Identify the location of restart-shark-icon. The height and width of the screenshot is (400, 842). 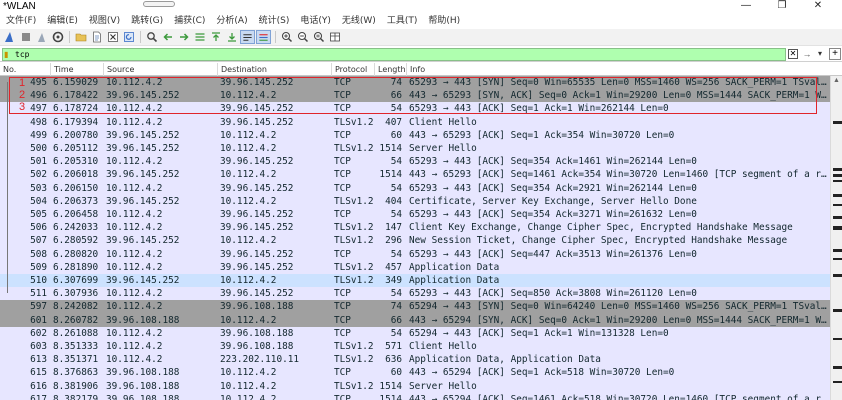
(41, 37).